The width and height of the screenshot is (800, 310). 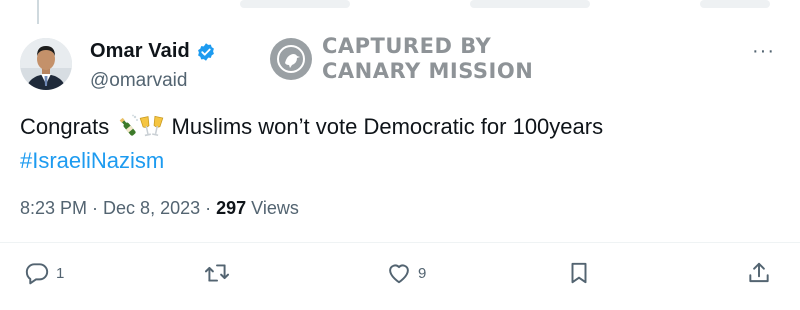 I want to click on avatar-image, so click(x=46, y=64).